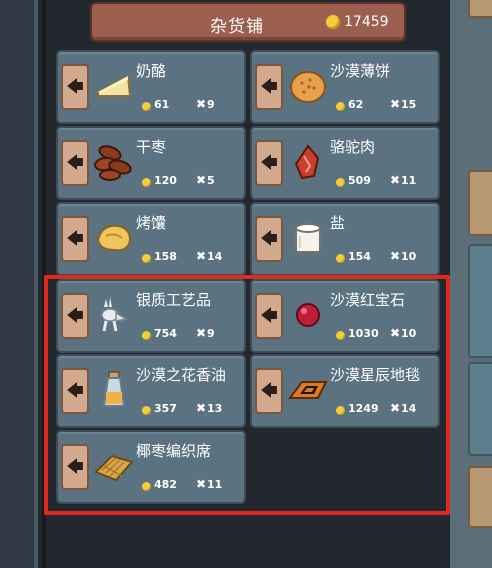  Describe the element at coordinates (114, 389) in the screenshot. I see `perfume-oil-icon` at that location.